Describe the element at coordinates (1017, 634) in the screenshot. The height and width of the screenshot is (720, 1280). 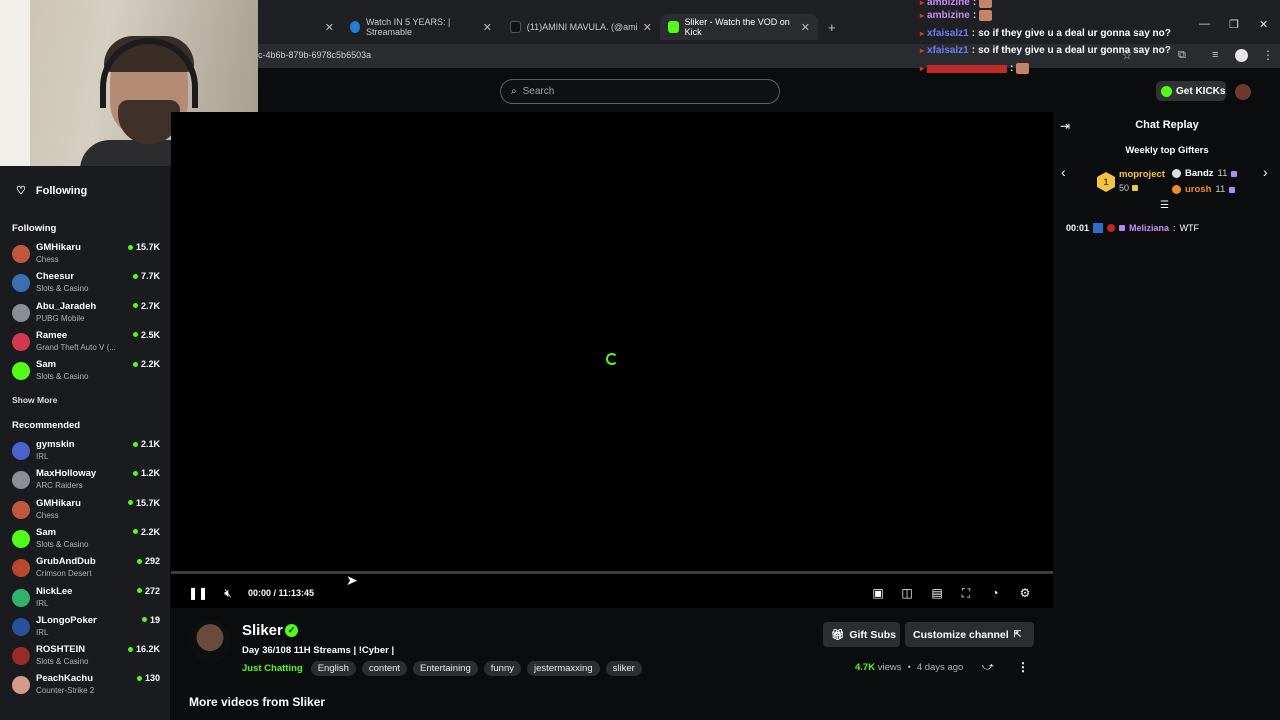
I see `external-link-icon: ⇱` at that location.